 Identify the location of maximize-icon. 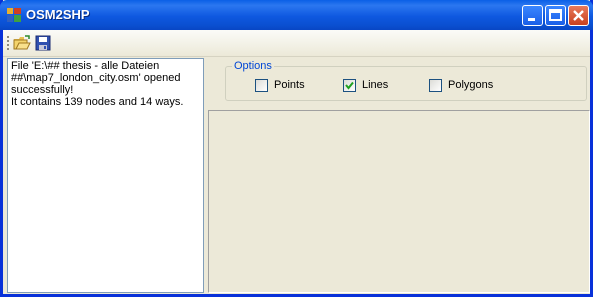
(555, 15).